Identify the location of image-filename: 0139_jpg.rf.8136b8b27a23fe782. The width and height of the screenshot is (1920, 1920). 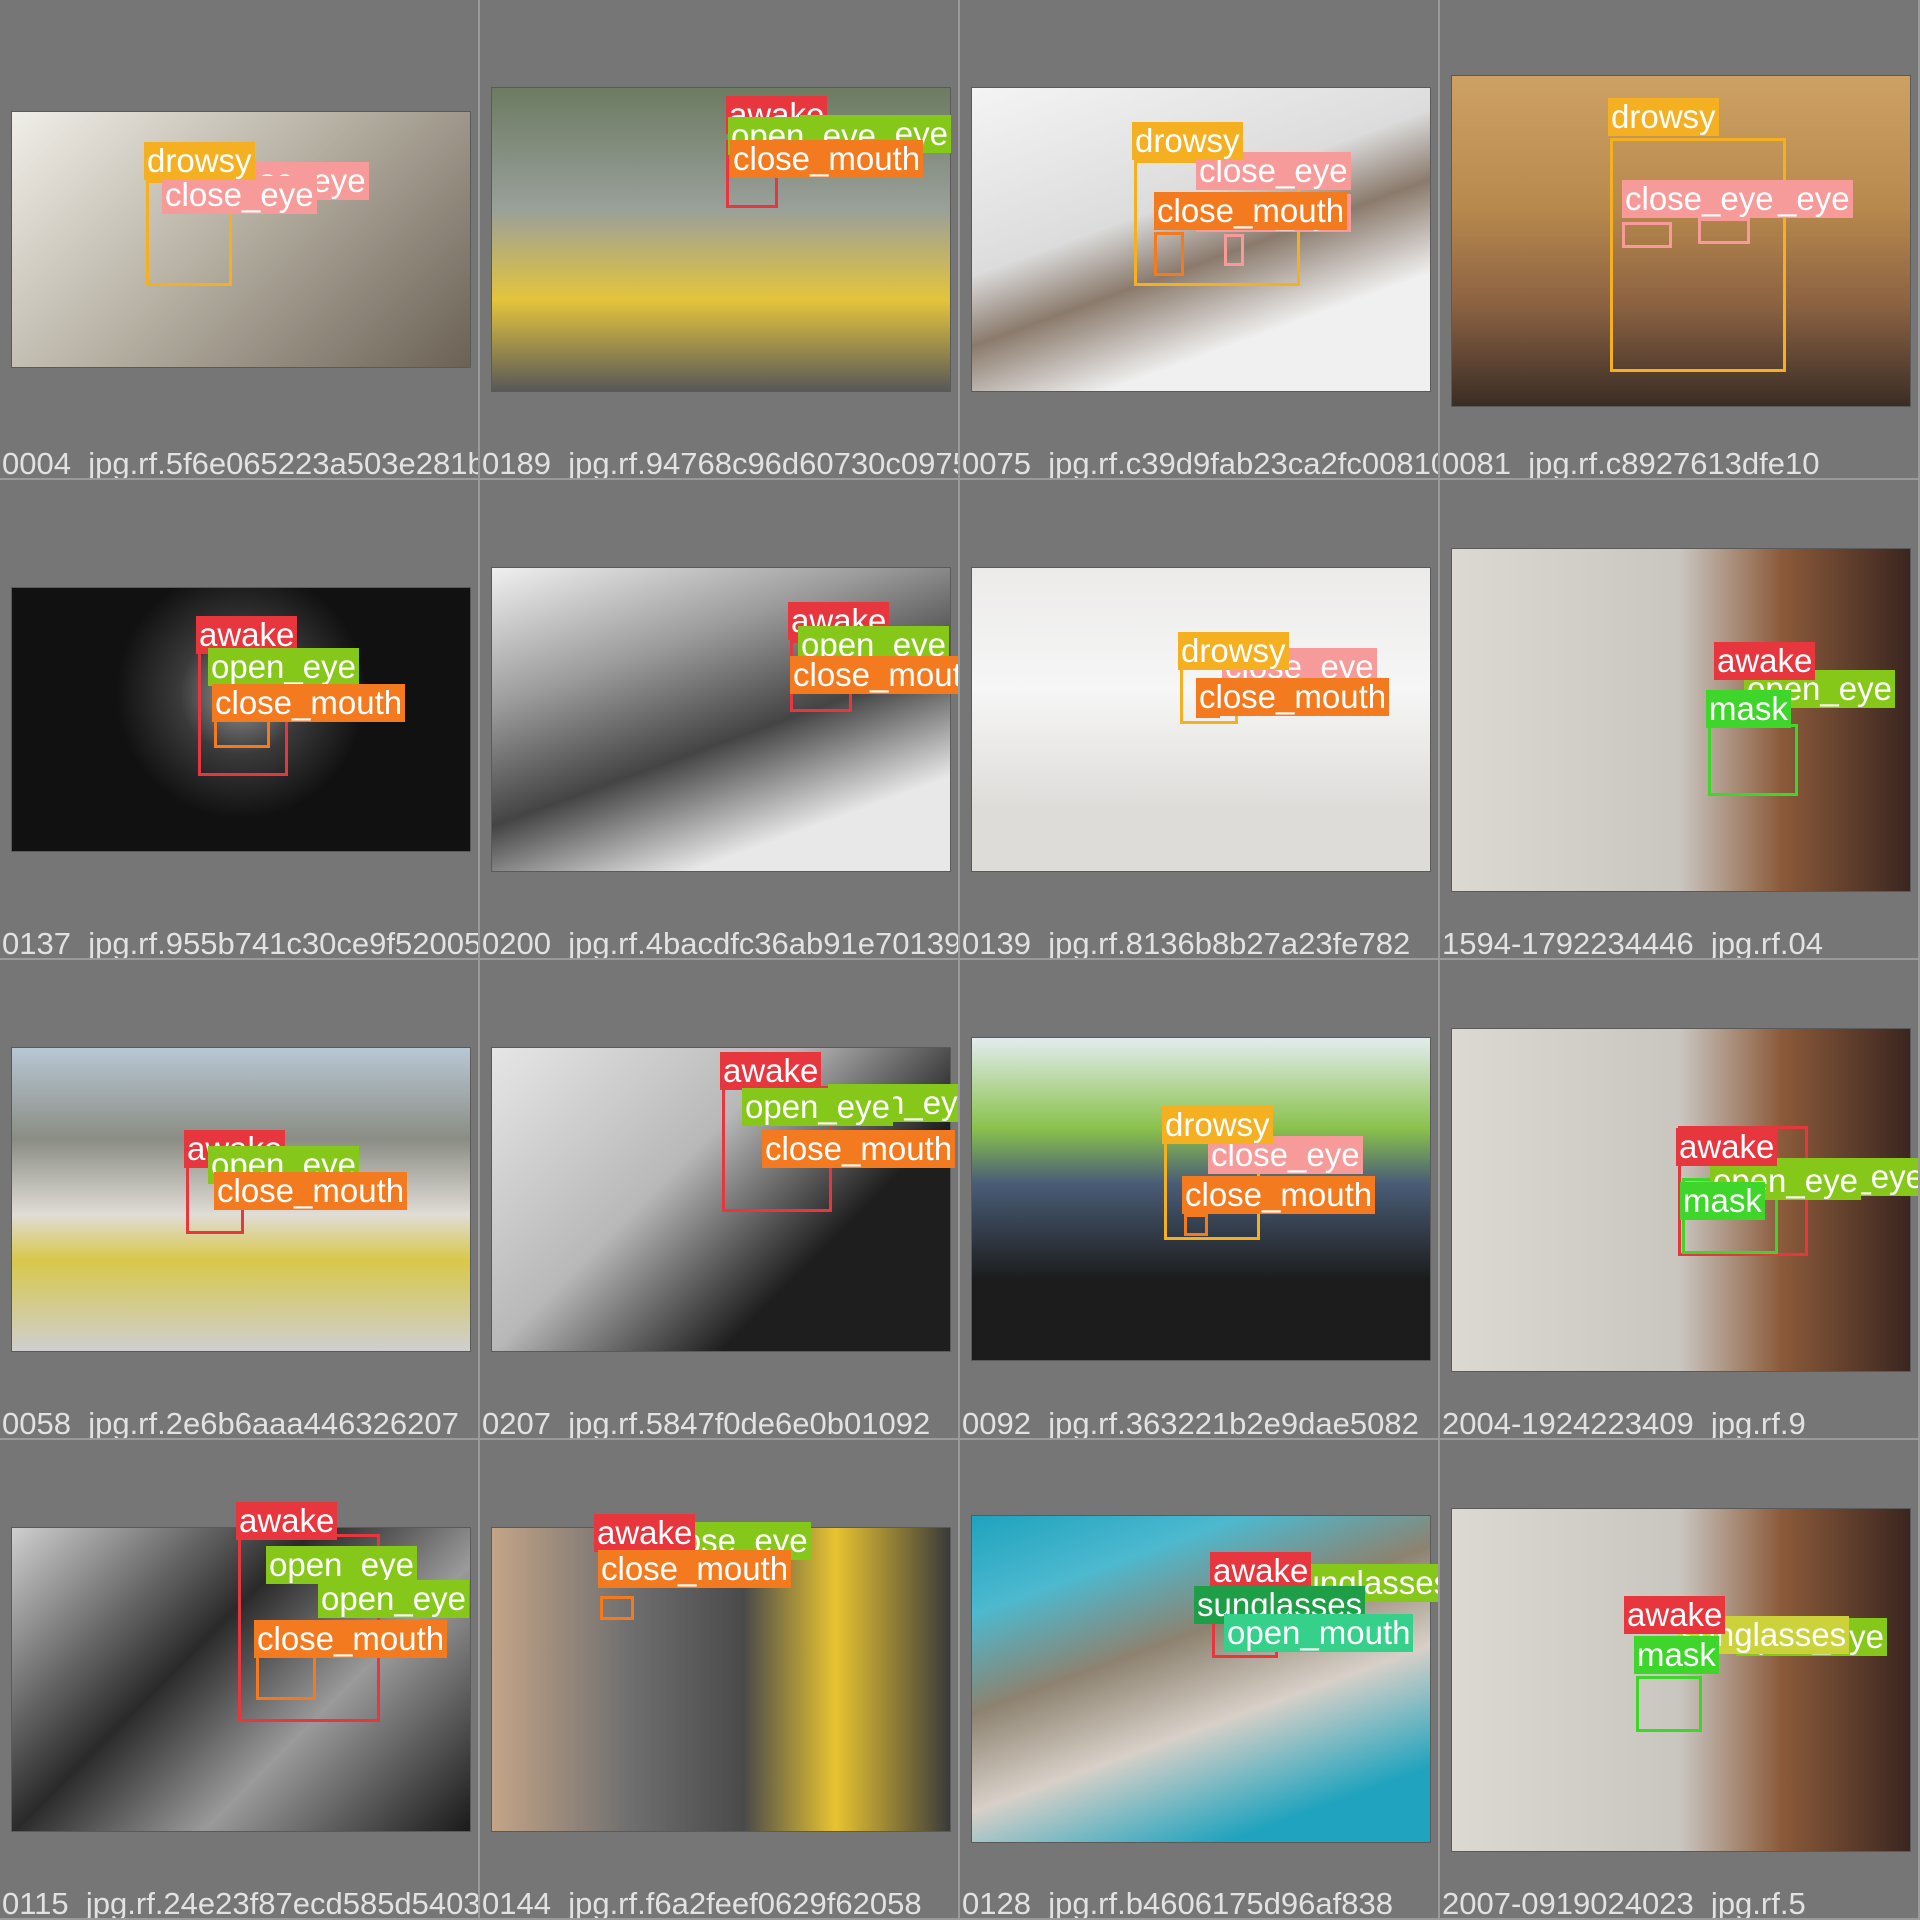
(1186, 943).